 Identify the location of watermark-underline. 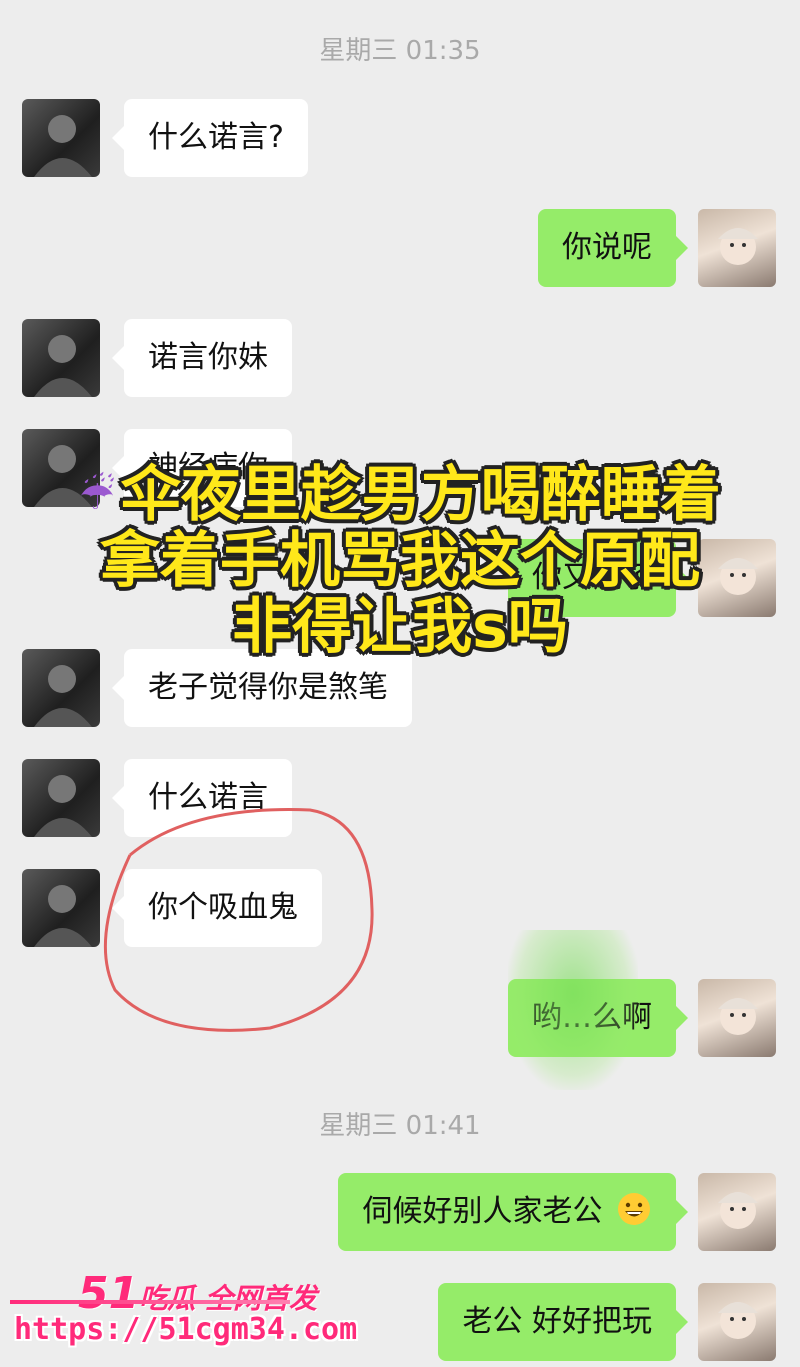
(150, 1302).